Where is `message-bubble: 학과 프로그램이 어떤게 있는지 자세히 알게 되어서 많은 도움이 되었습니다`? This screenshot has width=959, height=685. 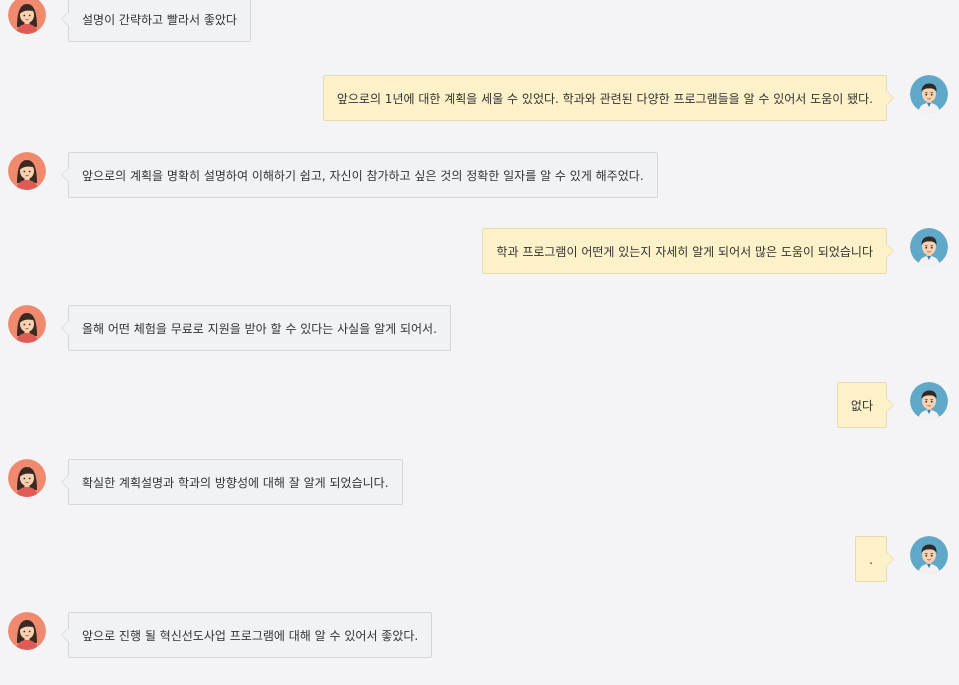 message-bubble: 학과 프로그램이 어떤게 있는지 자세히 알게 되어서 많은 도움이 되었습니다 is located at coordinates (688, 251).